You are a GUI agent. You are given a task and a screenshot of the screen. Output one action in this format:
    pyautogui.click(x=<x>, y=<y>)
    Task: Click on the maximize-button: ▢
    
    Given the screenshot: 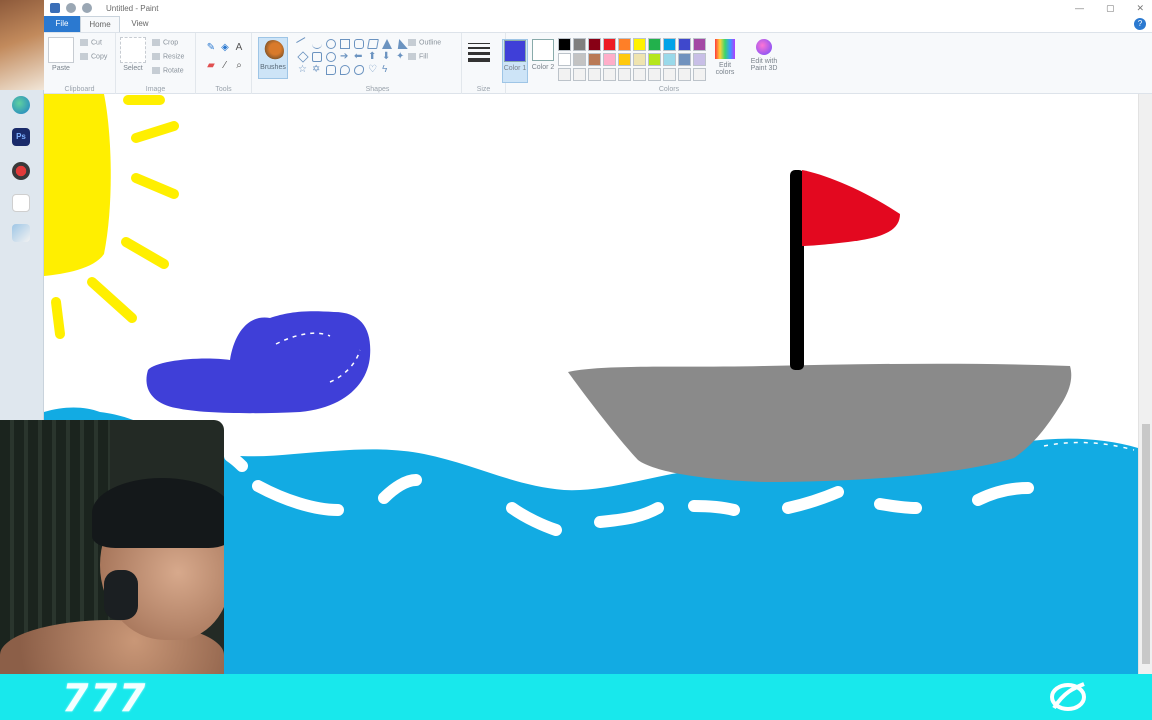 What is the action you would take?
    pyautogui.click(x=1110, y=8)
    